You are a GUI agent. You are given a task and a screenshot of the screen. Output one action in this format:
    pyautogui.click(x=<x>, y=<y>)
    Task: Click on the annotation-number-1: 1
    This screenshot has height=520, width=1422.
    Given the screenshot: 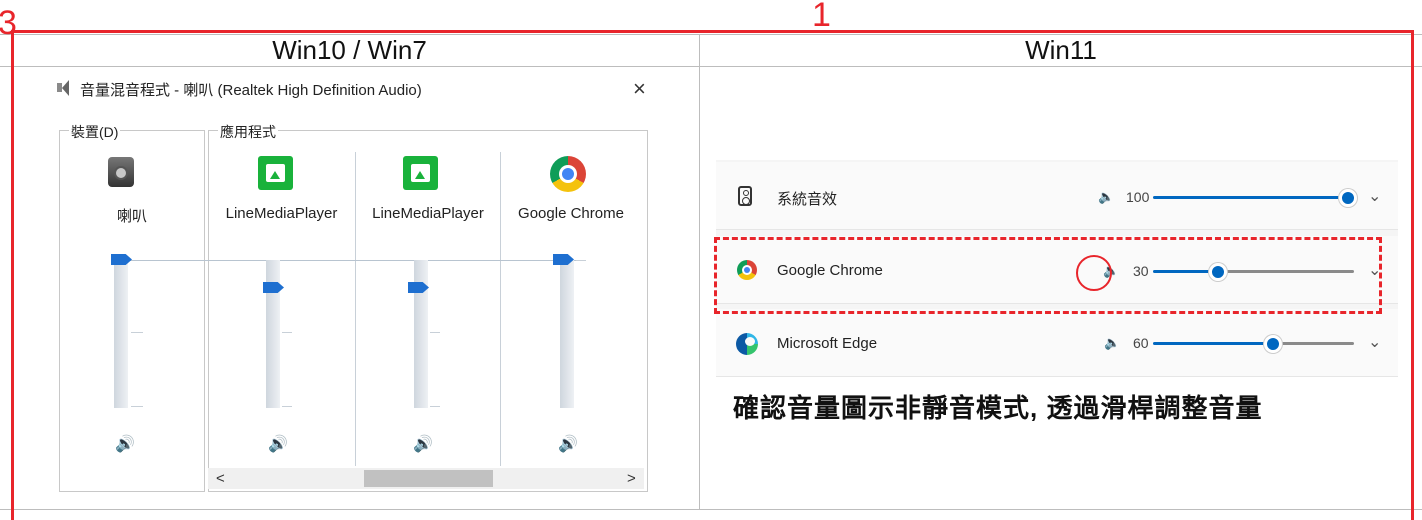 What is the action you would take?
    pyautogui.click(x=821, y=17)
    